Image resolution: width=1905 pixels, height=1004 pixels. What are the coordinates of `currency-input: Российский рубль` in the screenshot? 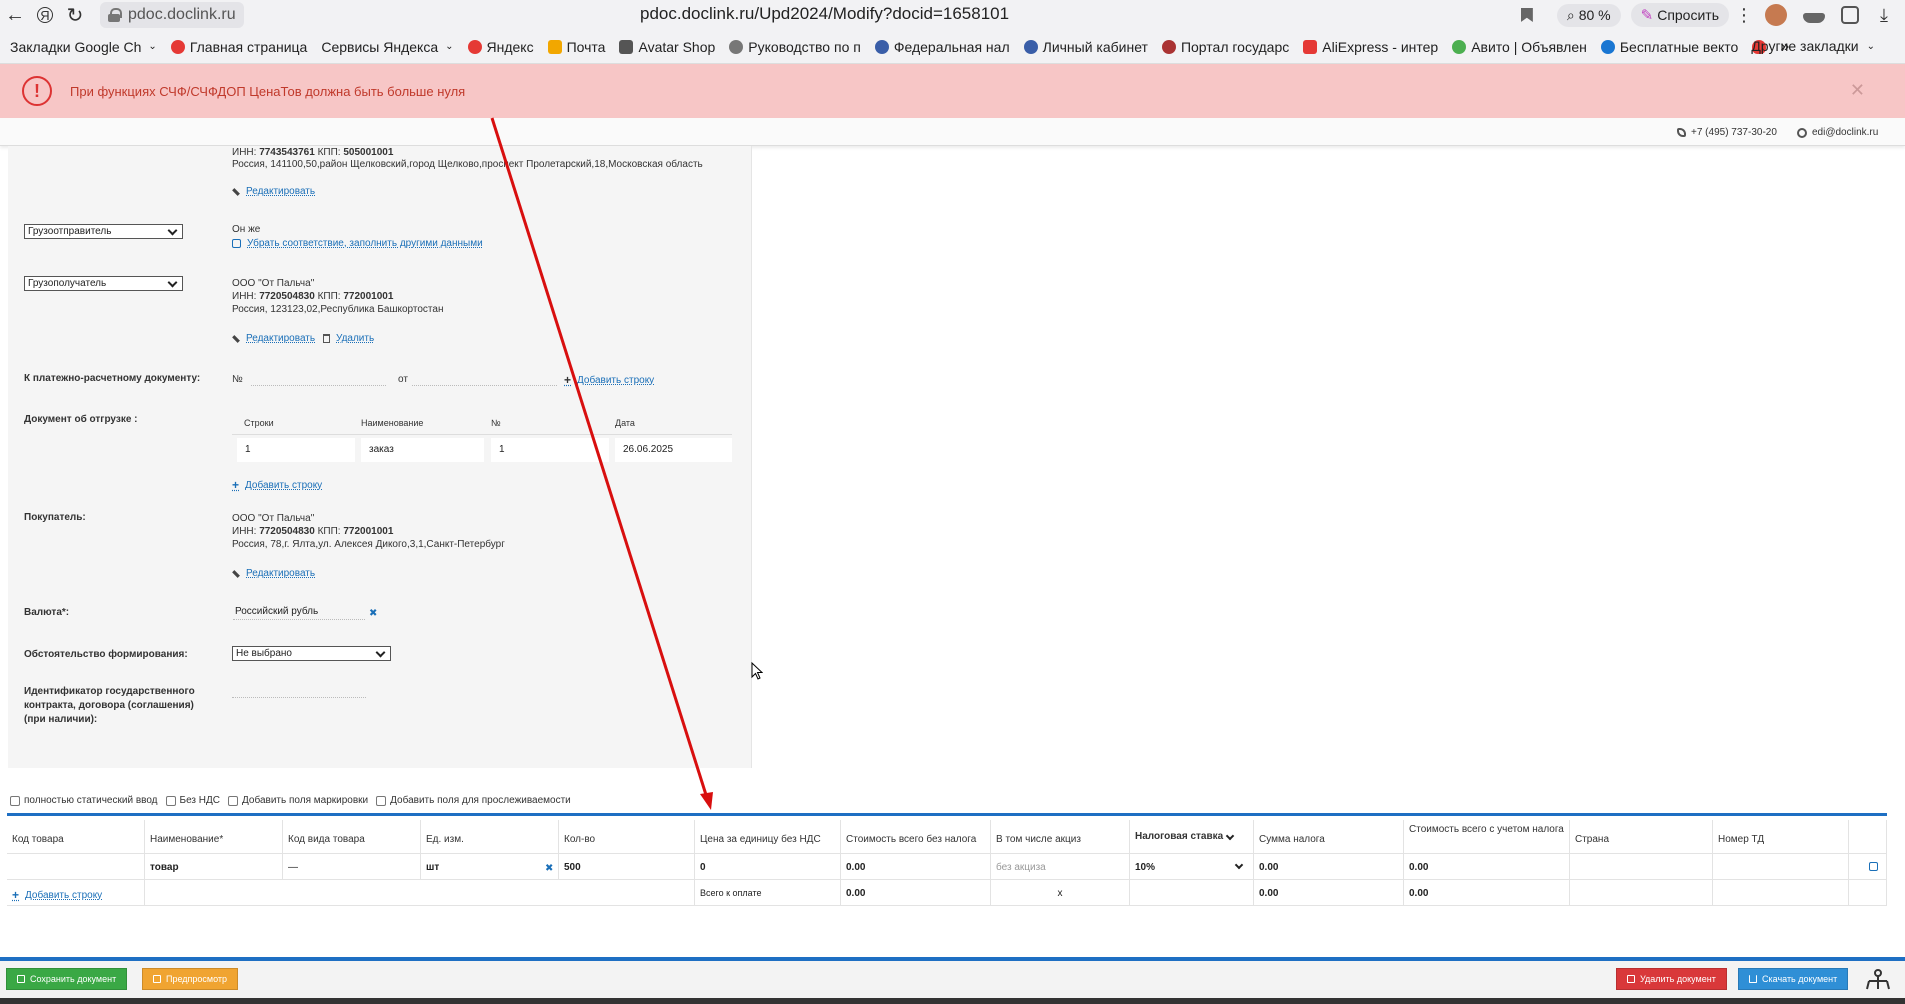 It's located at (299, 613).